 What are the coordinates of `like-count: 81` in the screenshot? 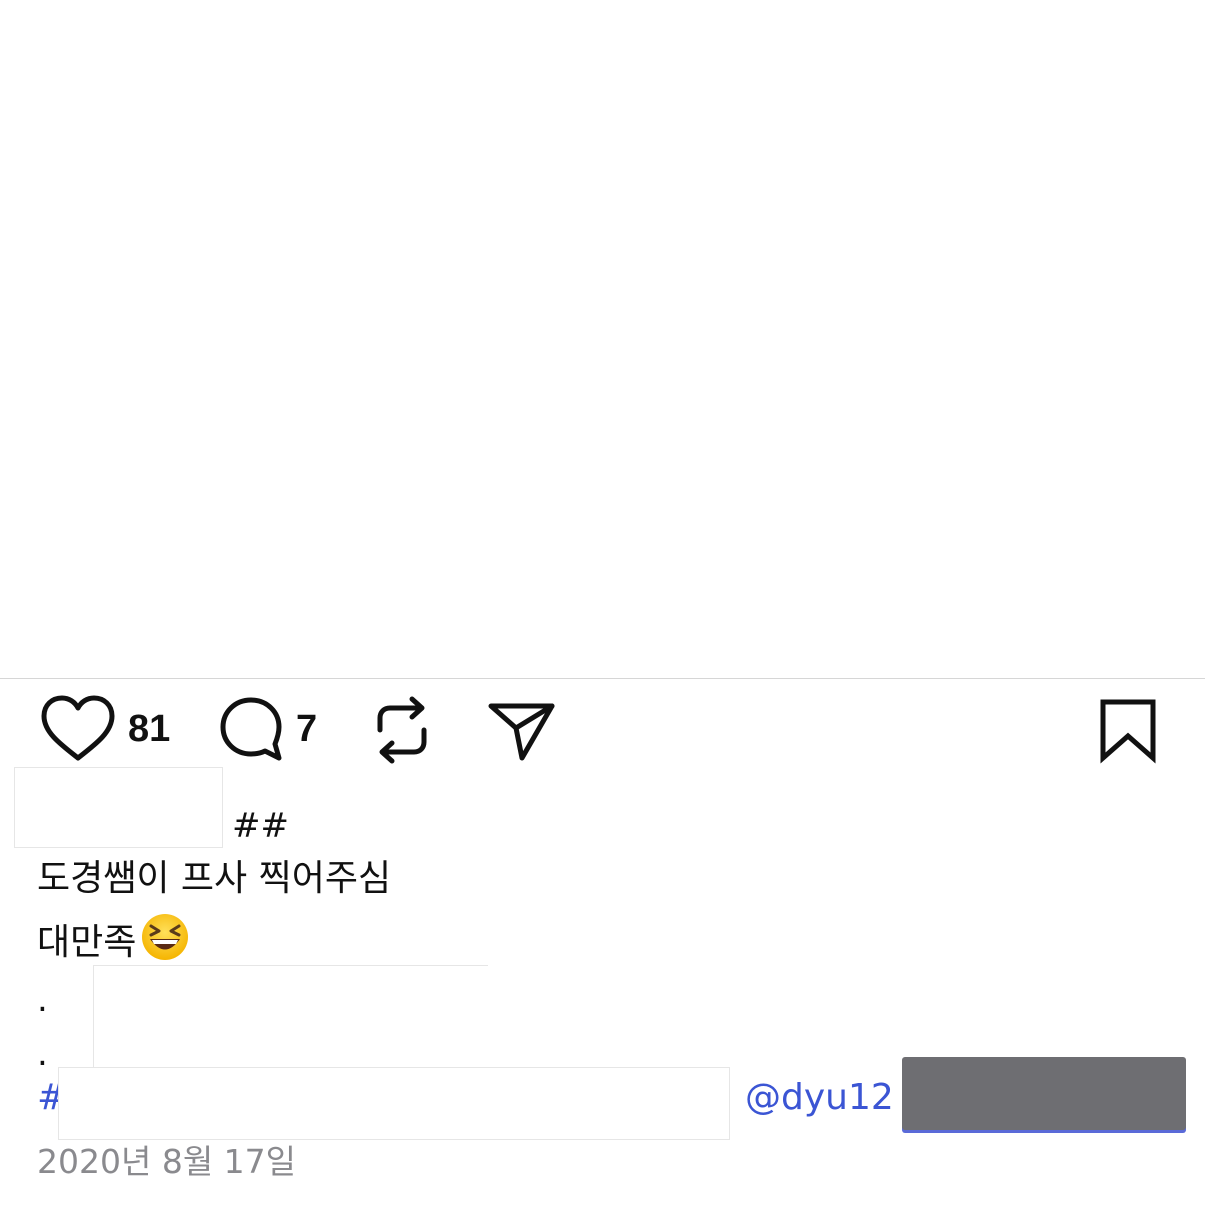 It's located at (149, 728).